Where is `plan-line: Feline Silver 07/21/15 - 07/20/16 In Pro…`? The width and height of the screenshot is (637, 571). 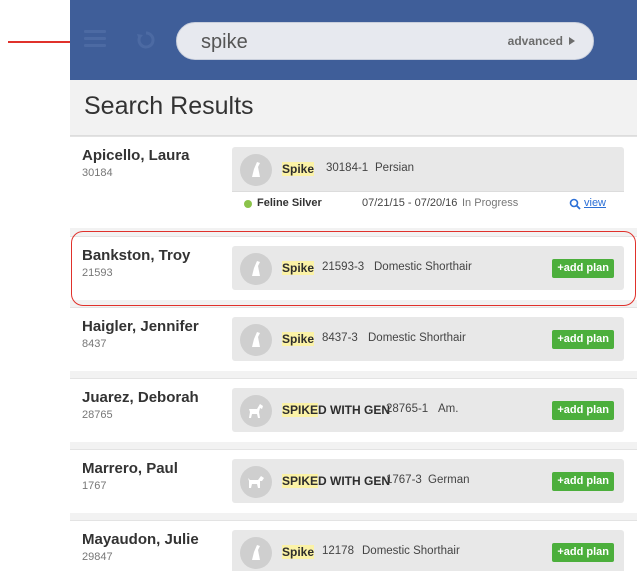
plan-line: Feline Silver 07/21/15 - 07/20/16 In Pro… is located at coordinates (428, 203).